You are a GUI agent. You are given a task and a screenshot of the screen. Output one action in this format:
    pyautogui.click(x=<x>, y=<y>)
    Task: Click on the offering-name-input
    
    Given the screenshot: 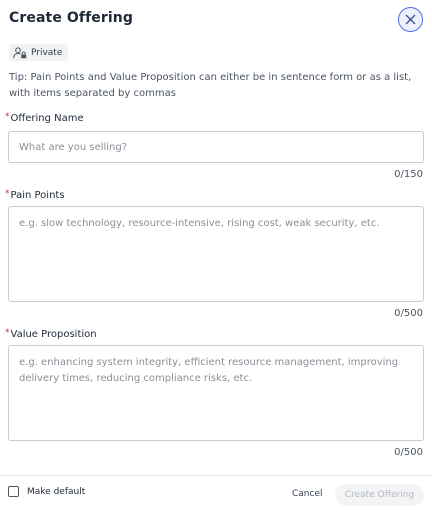 What is the action you would take?
    pyautogui.click(x=216, y=147)
    